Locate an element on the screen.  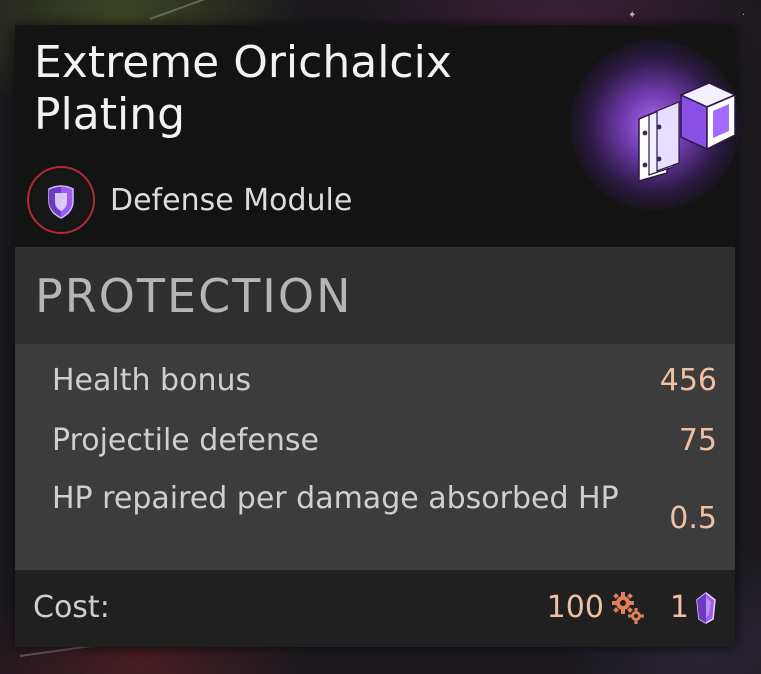
background-star: · is located at coordinates (744, 15).